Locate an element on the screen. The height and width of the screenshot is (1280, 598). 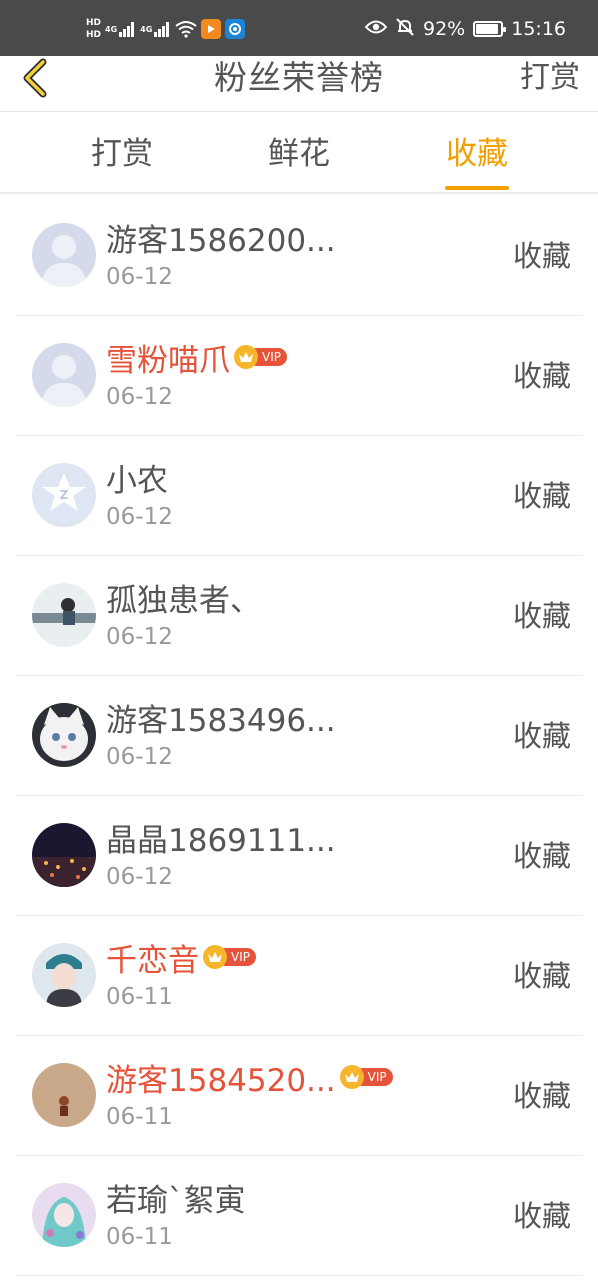
nav-bar: 粉丝荣誉榜 打赏 is located at coordinates (299, 84).